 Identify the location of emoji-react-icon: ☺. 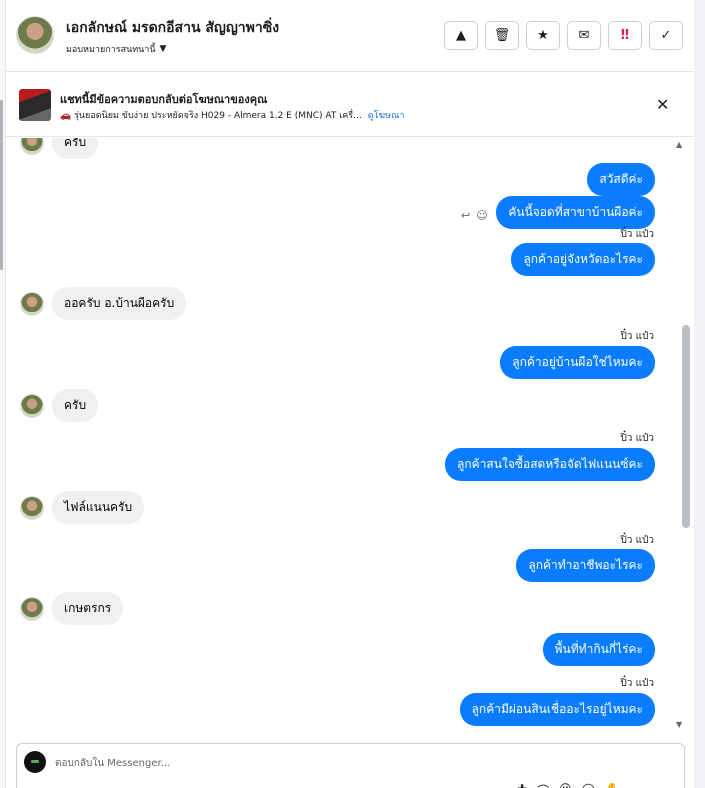
(481, 215).